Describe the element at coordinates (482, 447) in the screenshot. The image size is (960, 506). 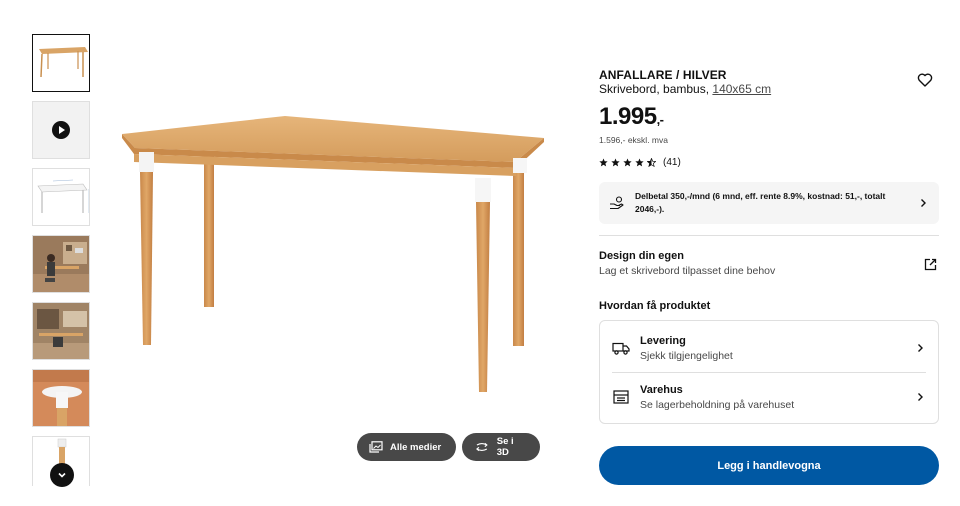
I see `rotate-3d-icon` at that location.